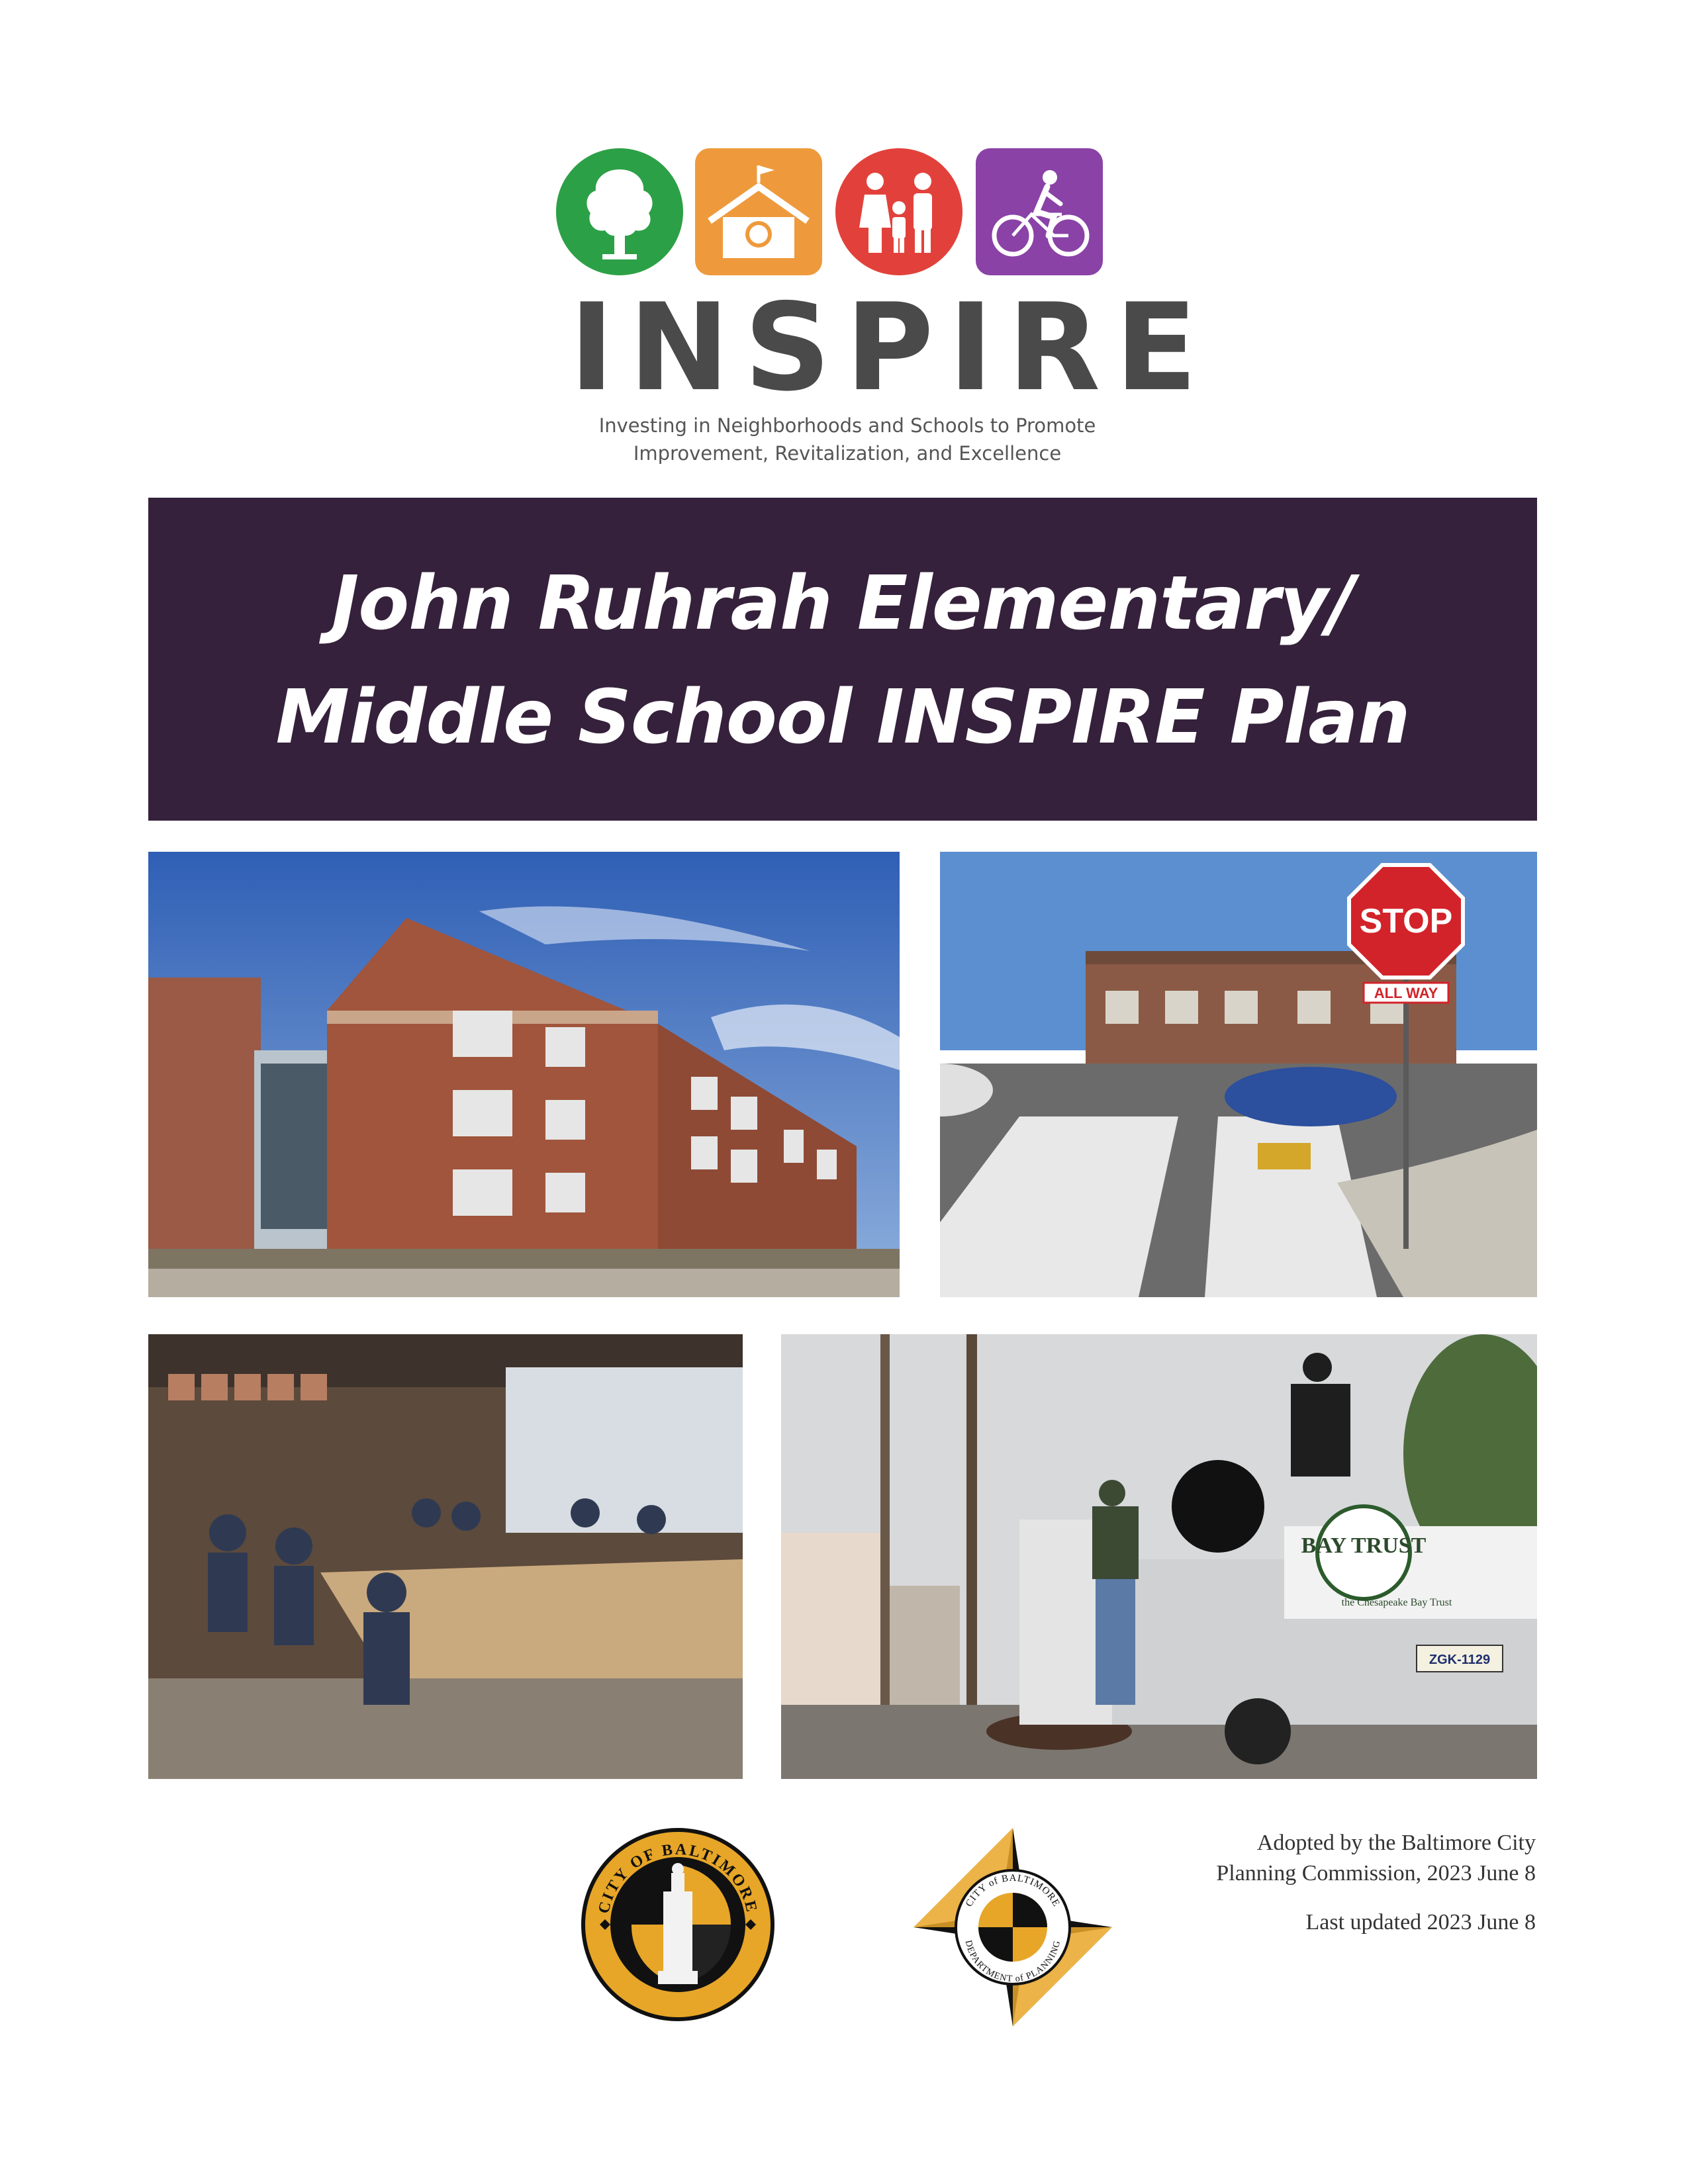 The height and width of the screenshot is (2184, 1688). What do you see at coordinates (843, 604) in the screenshot?
I see `page-title-line-1: John Ruhrah Elementary/` at bounding box center [843, 604].